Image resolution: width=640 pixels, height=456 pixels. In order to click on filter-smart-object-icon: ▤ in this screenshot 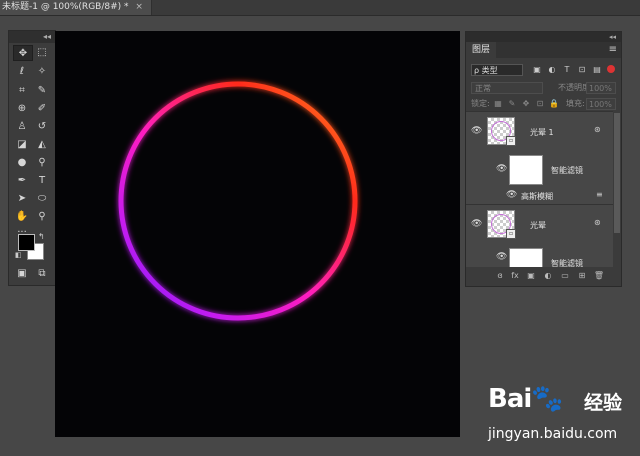, I will do `click(597, 70)`.